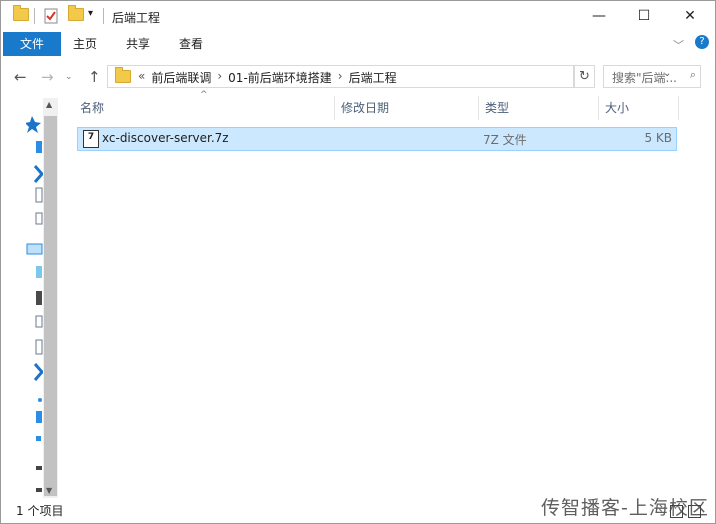  I want to click on refresh-button: ↻, so click(584, 76).